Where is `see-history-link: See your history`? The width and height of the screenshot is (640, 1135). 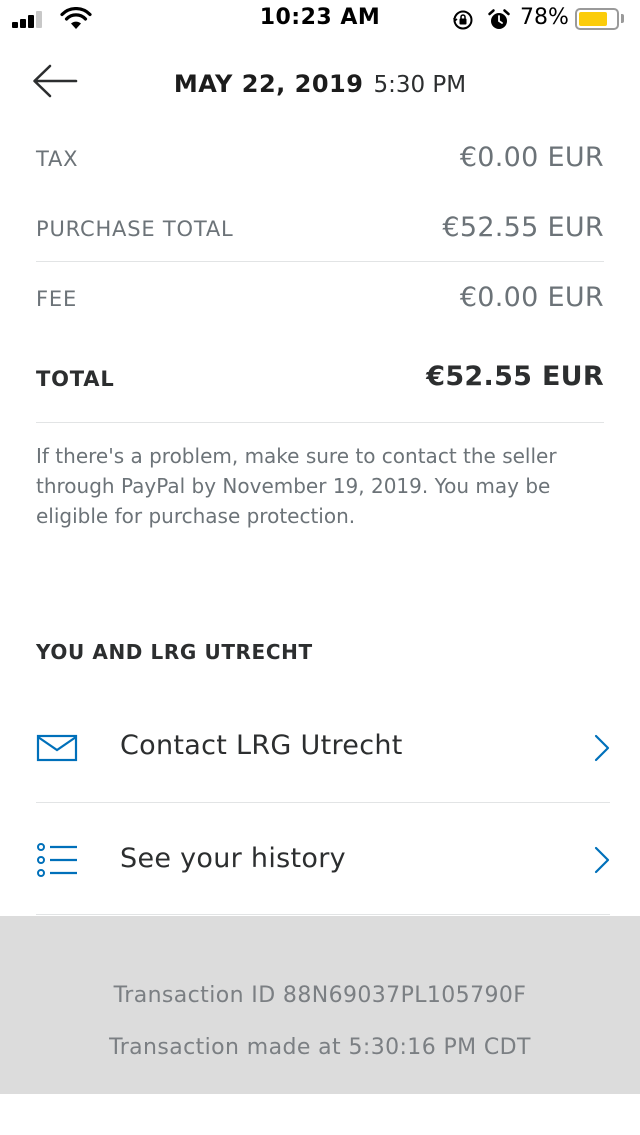 see-history-link: See your history is located at coordinates (323, 862).